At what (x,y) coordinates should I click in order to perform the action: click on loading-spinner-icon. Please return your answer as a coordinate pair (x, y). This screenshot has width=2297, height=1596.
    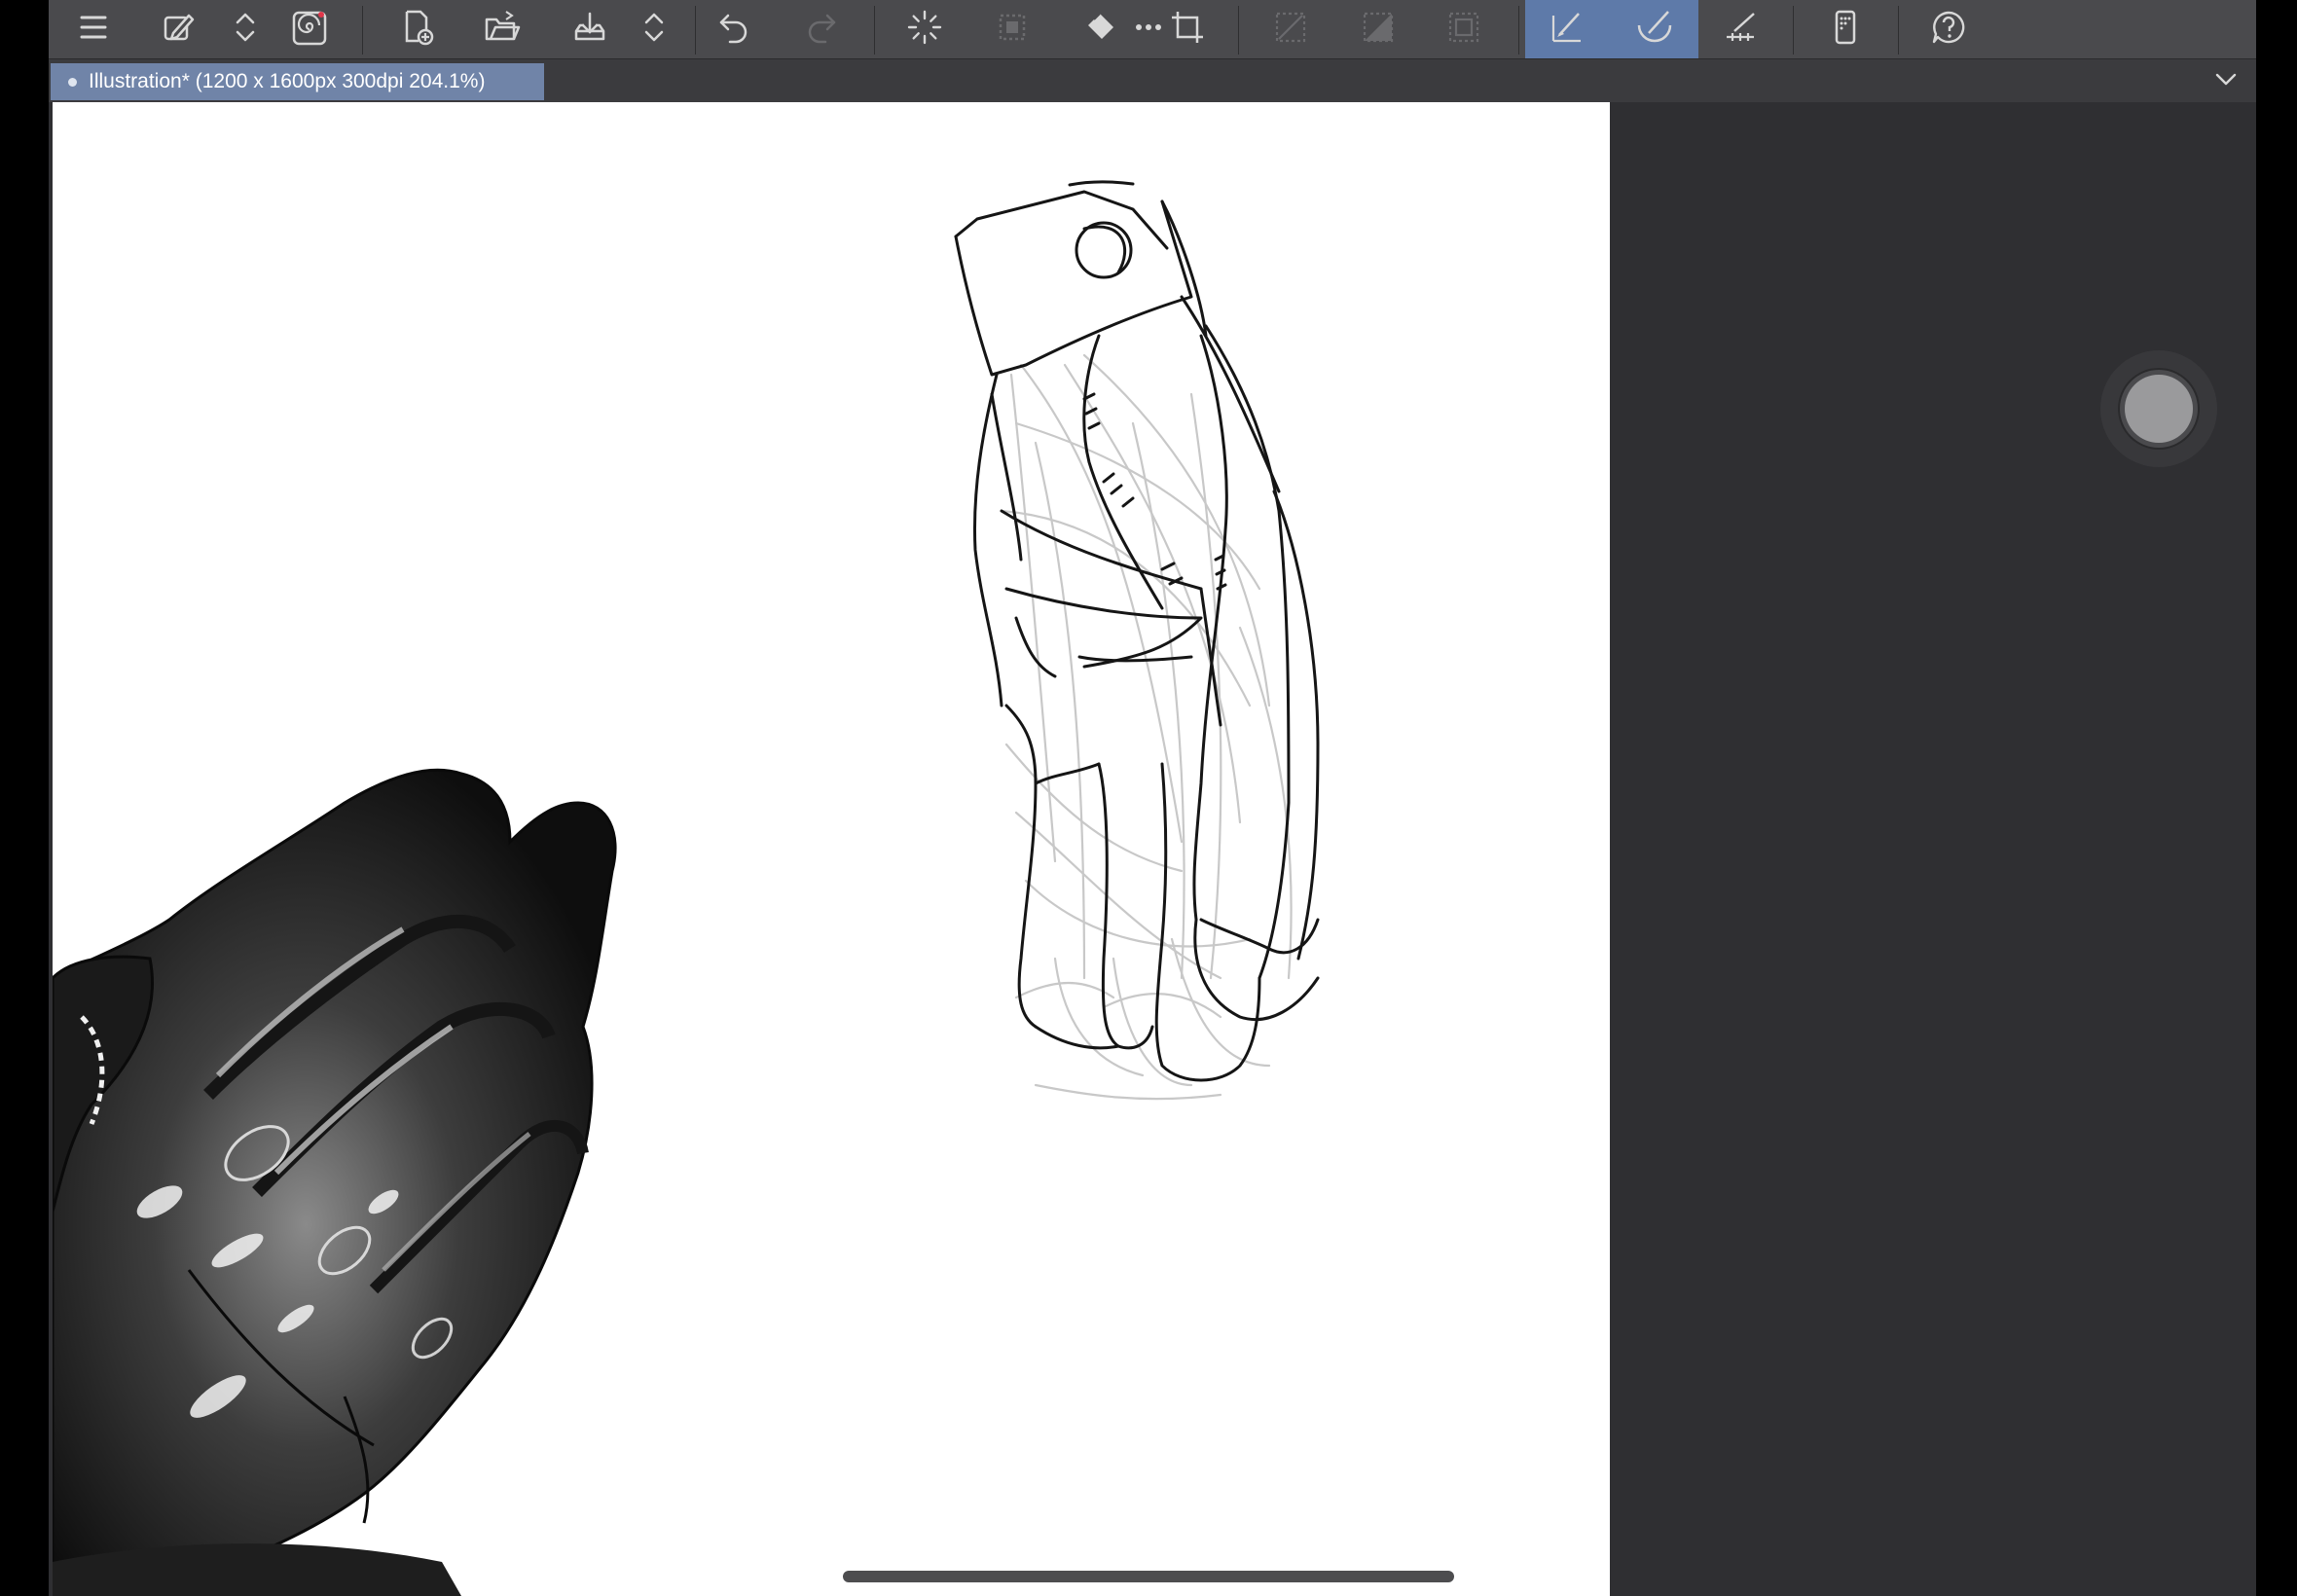
    Looking at the image, I should click on (924, 30).